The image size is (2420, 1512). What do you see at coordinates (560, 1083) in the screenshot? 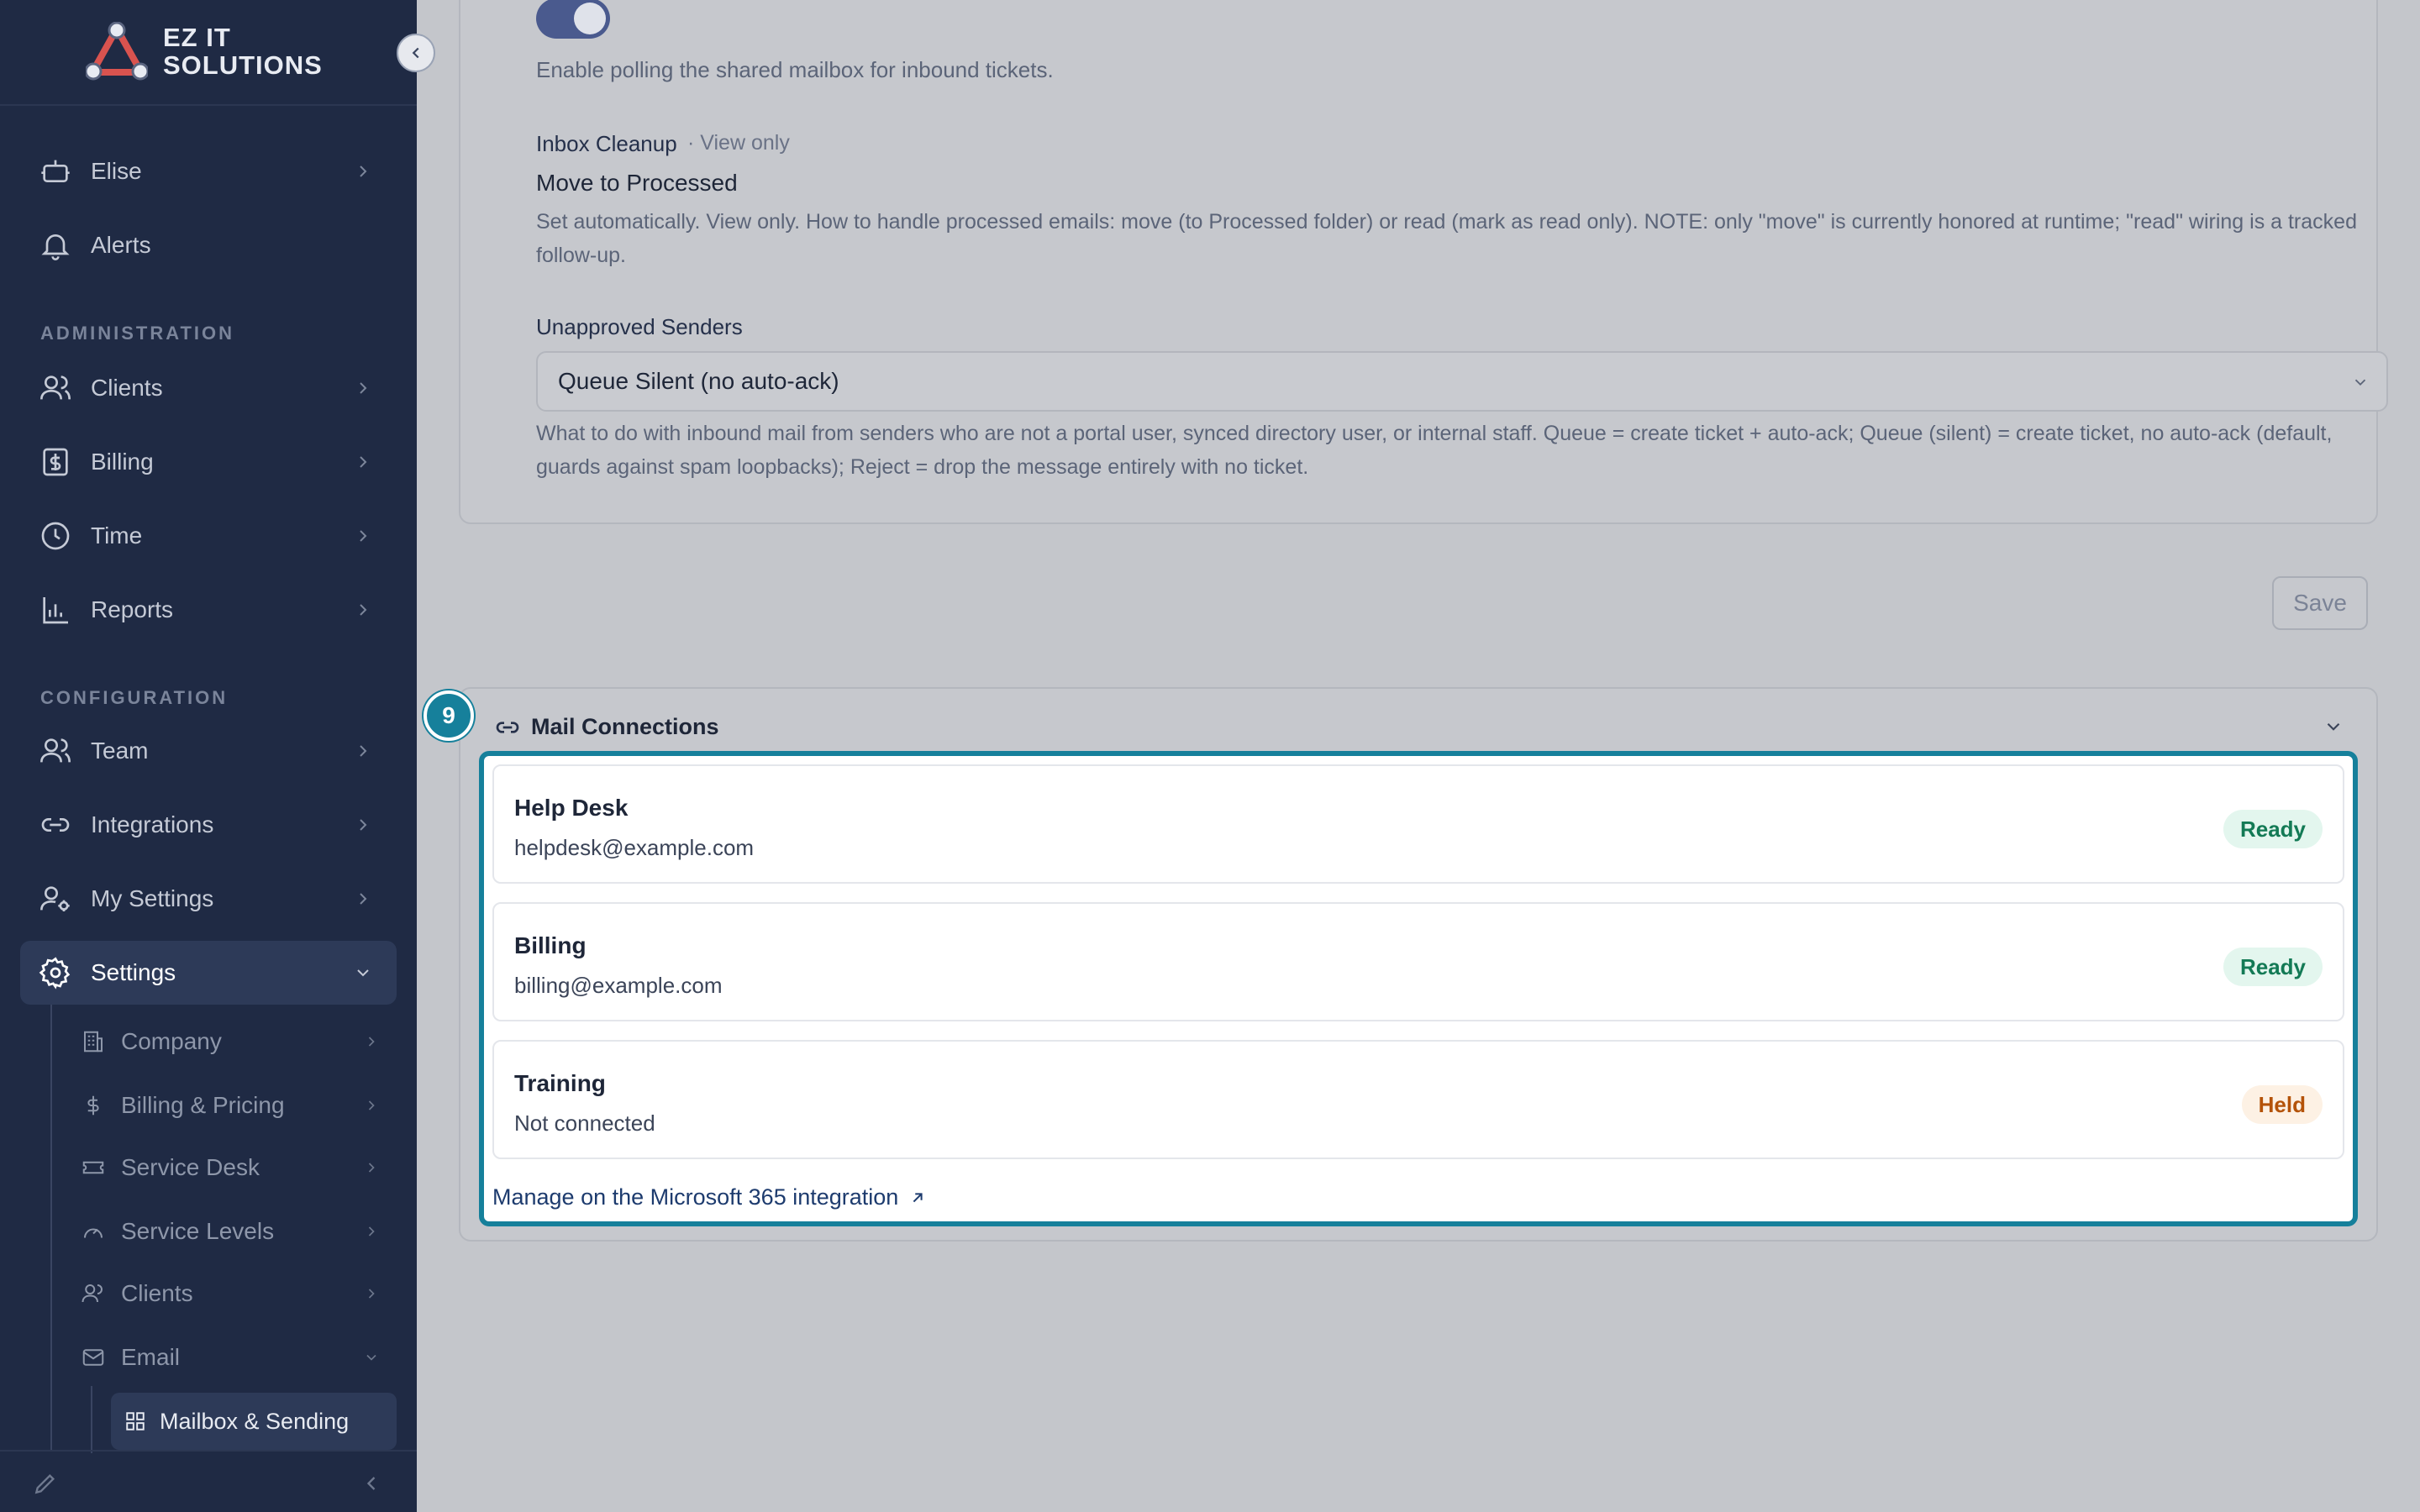
I see `connection-name: Training` at bounding box center [560, 1083].